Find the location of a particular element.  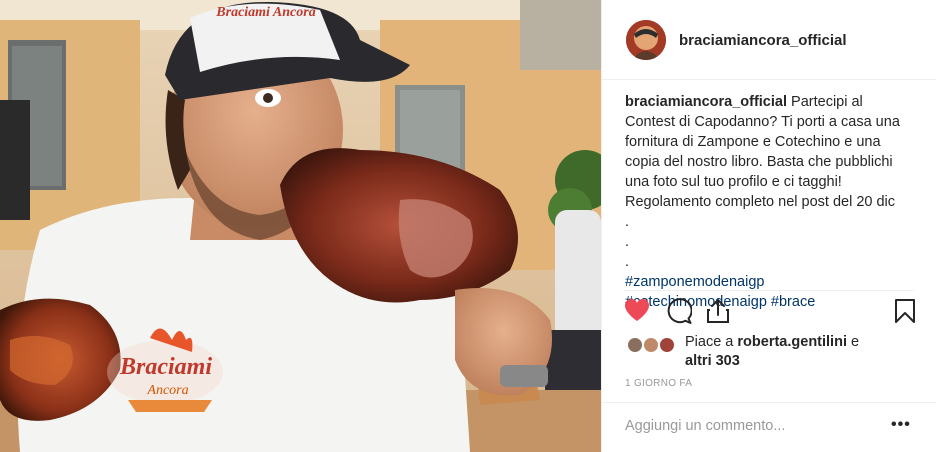

shirt-logo-line1: Braciami is located at coordinates (165, 367).